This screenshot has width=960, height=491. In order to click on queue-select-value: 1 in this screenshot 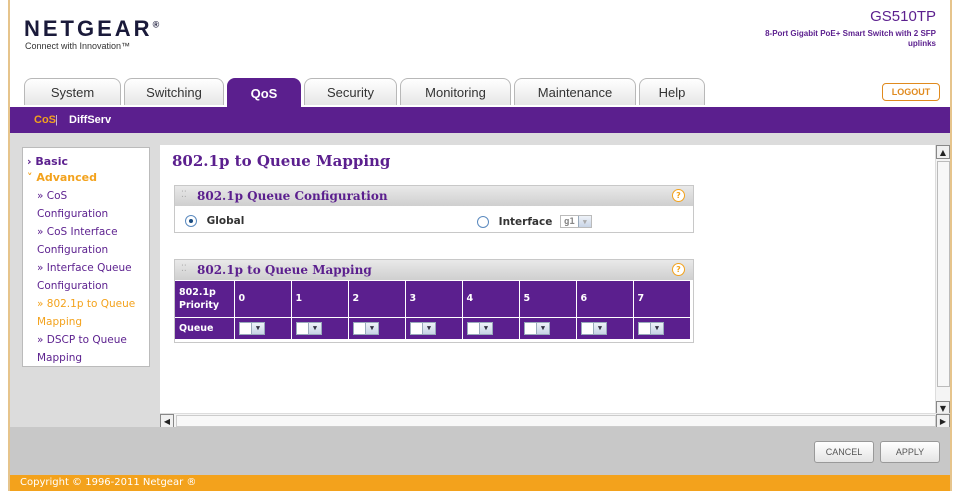, I will do `click(245, 328)`.